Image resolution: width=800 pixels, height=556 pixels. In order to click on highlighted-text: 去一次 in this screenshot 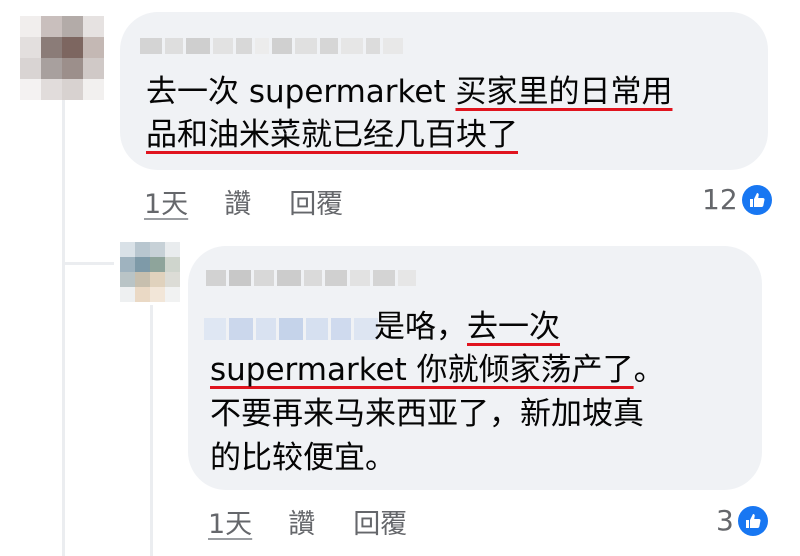, I will do `click(513, 327)`.